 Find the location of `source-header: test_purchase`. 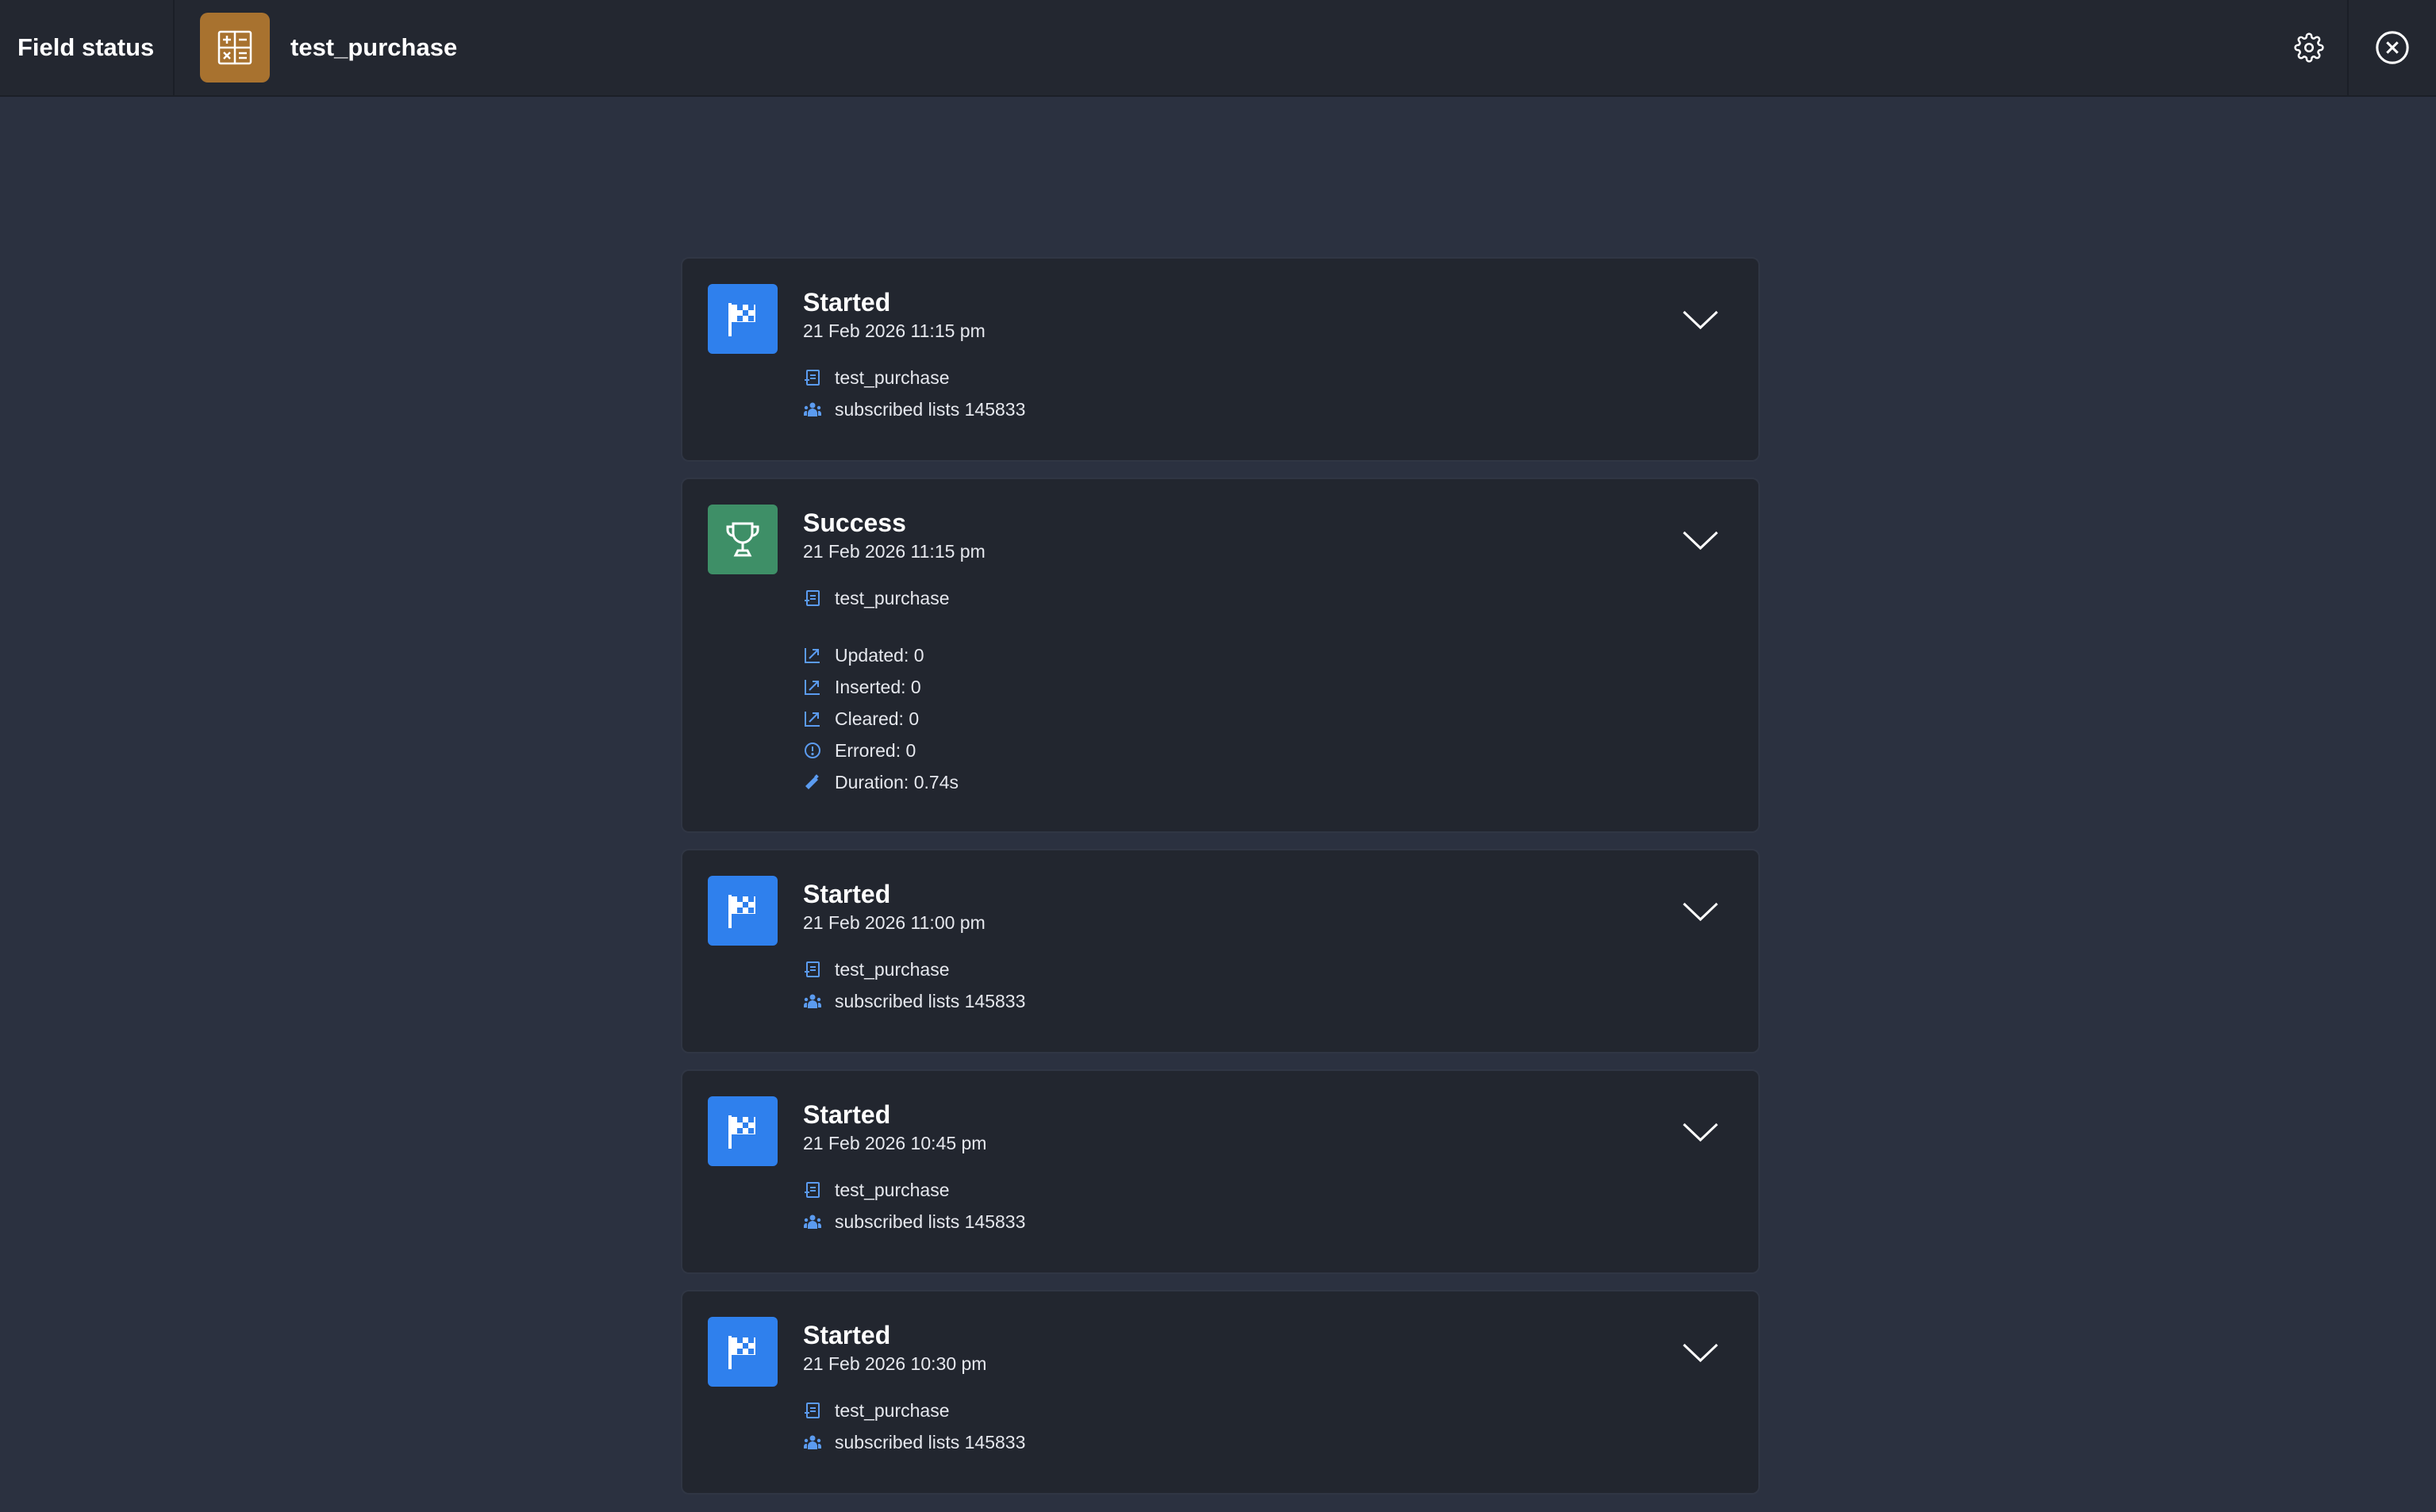

source-header: test_purchase is located at coordinates (1223, 48).